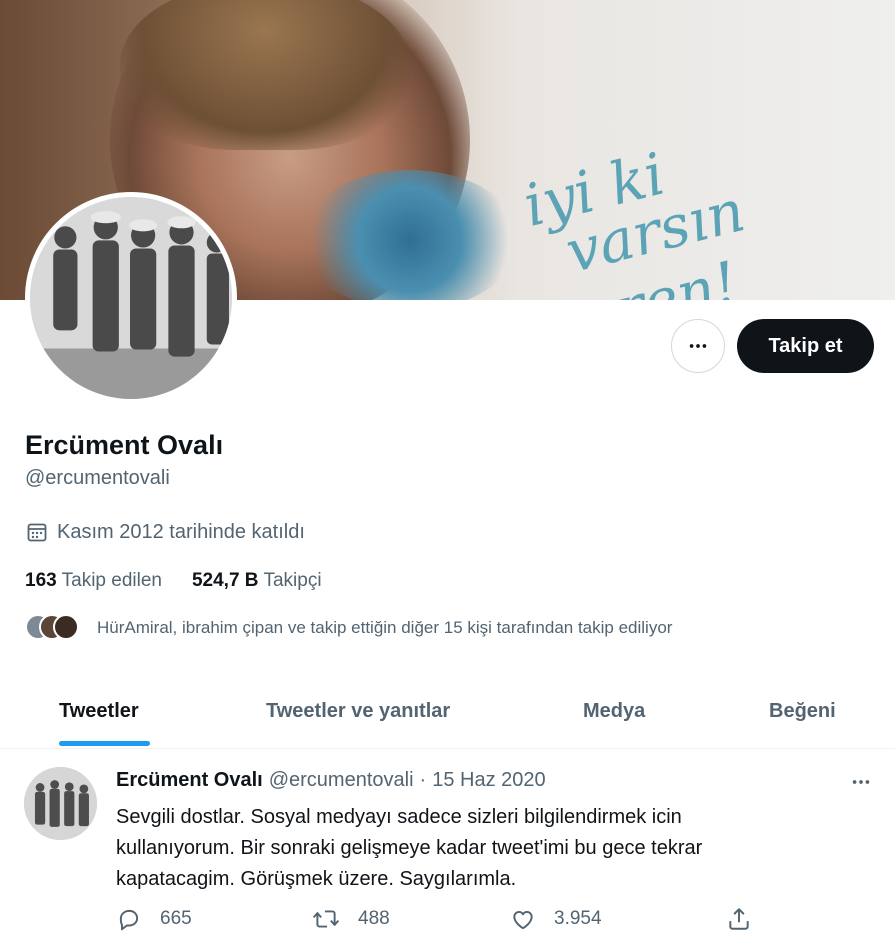 The image size is (895, 949). Describe the element at coordinates (700, 185) in the screenshot. I see `banner-script: iyi ki varsın eren!` at that location.